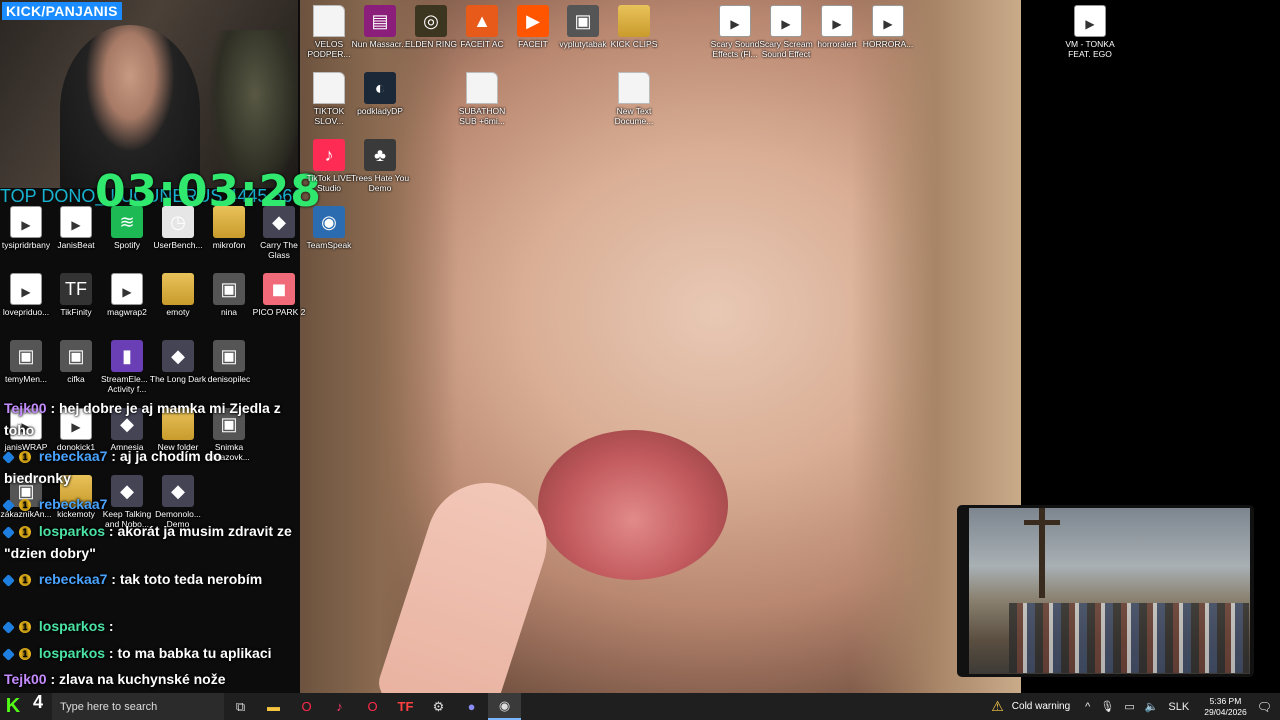 Image resolution: width=1280 pixels, height=720 pixels. I want to click on obs-icon: ◉, so click(504, 706).